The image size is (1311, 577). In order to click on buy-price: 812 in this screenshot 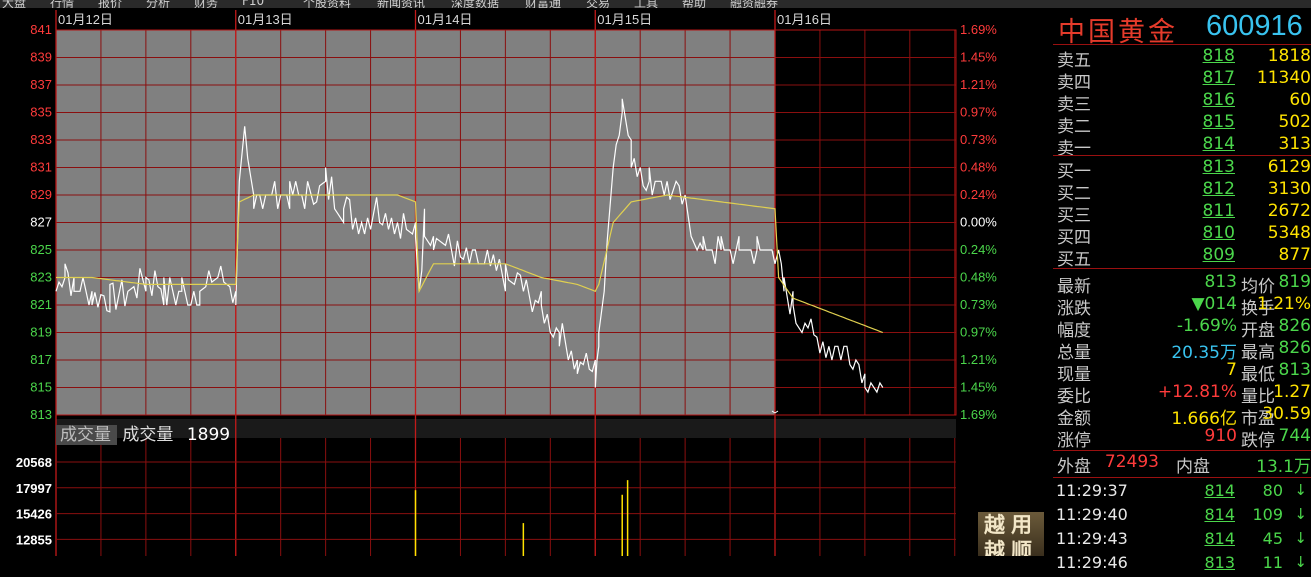, I will do `click(1192, 189)`.